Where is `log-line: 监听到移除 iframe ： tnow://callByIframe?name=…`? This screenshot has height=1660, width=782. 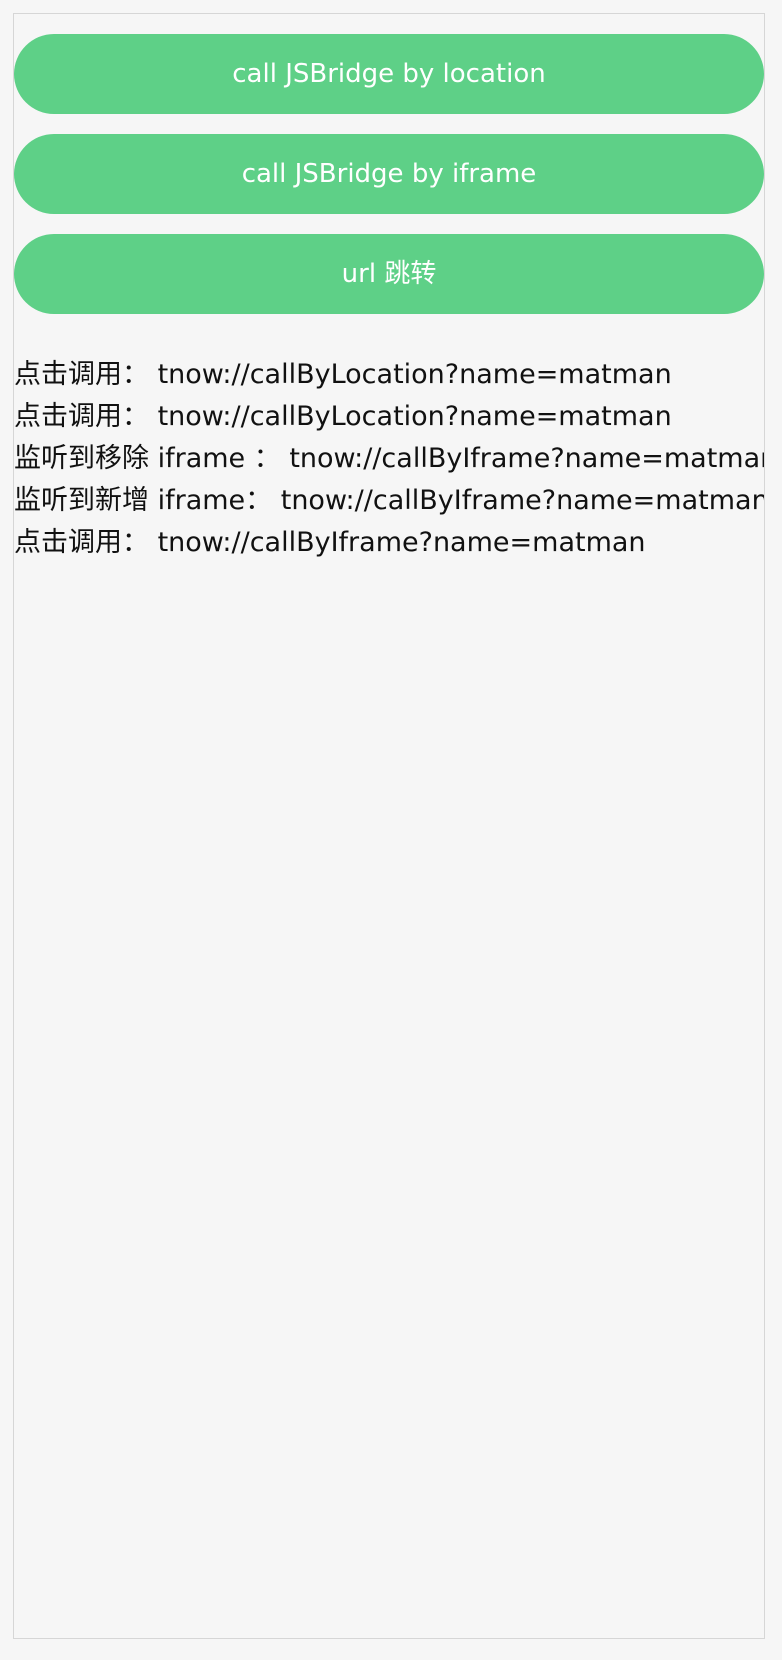
log-line: 监听到移除 iframe ： tnow://callByIframe?name=… is located at coordinates (389, 458).